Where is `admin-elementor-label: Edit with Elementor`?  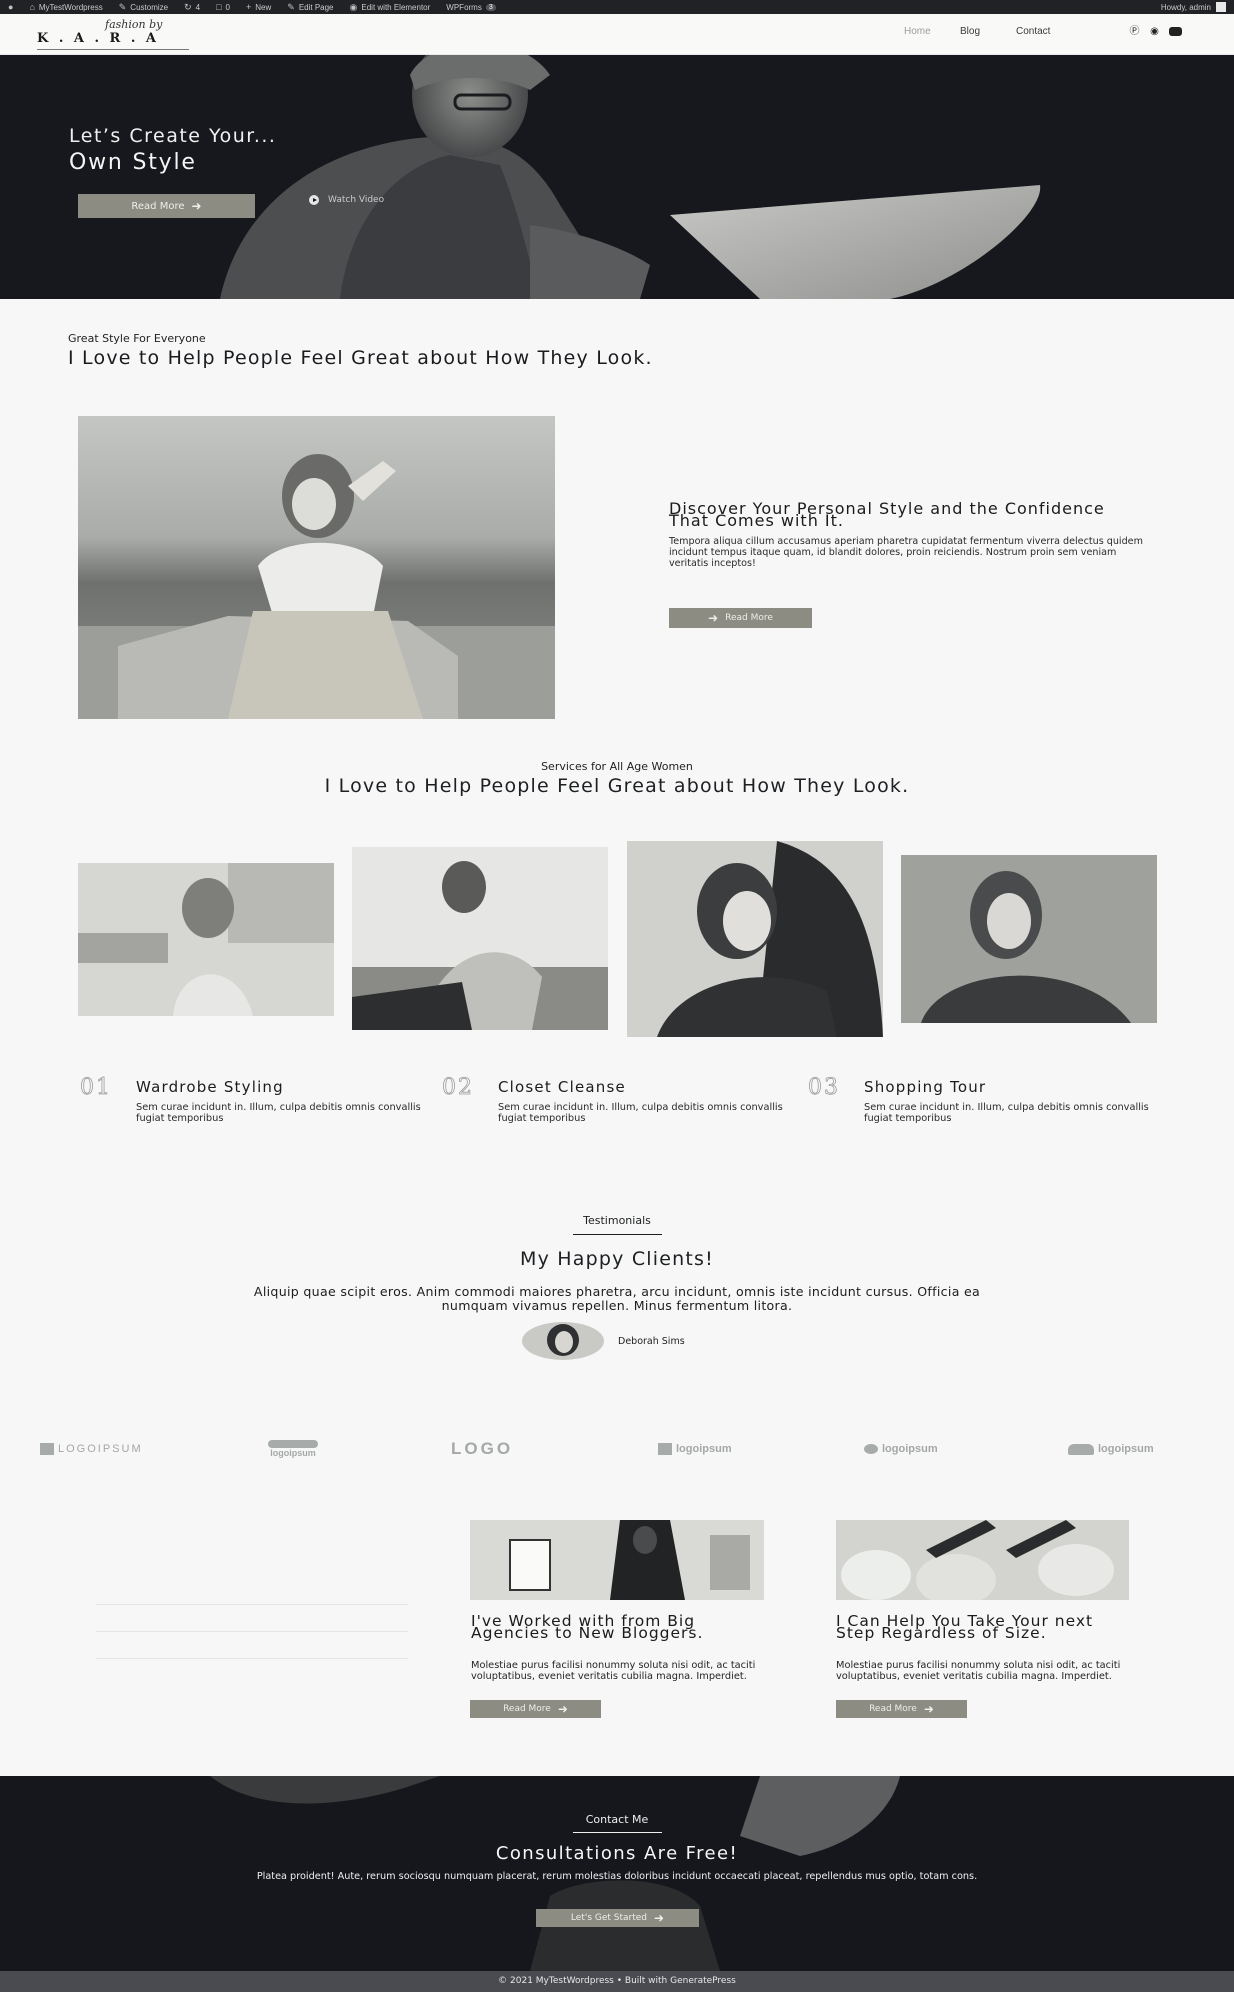
admin-elementor-label: Edit with Elementor is located at coordinates (396, 7).